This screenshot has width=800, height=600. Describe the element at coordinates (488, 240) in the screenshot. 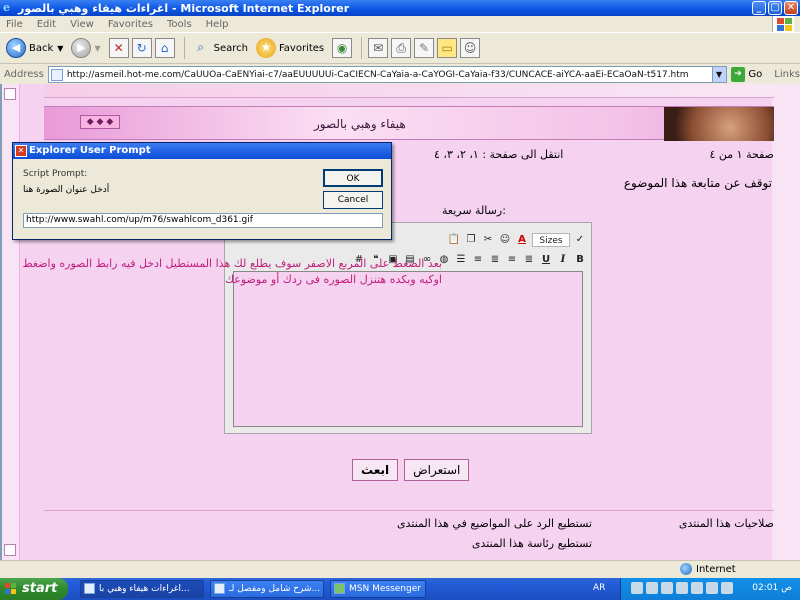

I see `cut-icon: ✂` at that location.